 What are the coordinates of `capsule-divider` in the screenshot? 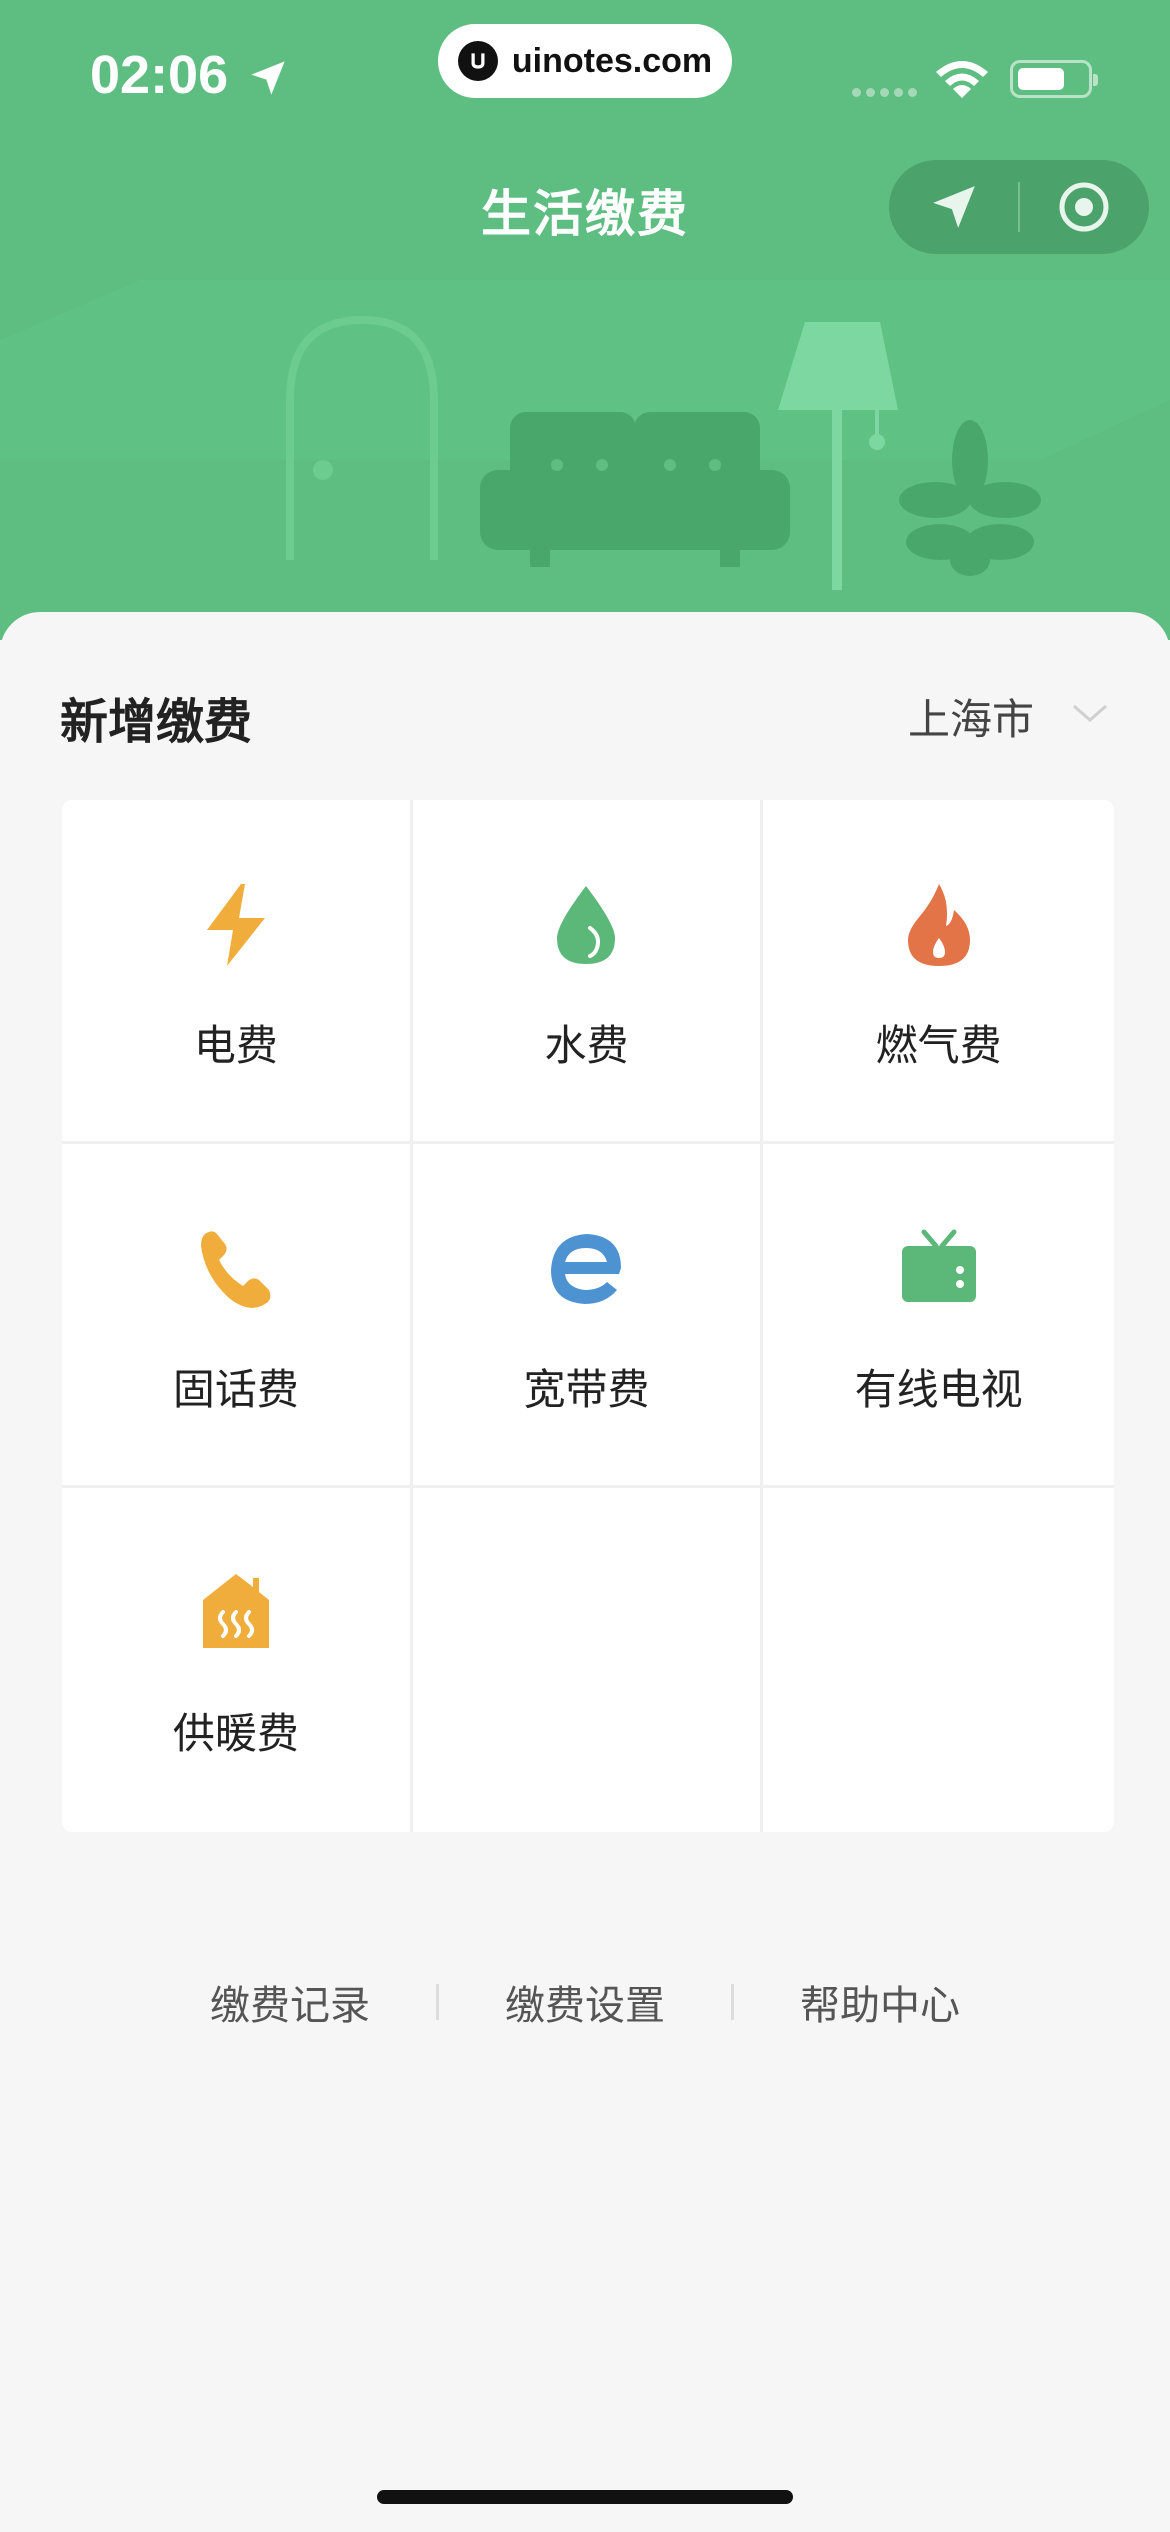 It's located at (1019, 207).